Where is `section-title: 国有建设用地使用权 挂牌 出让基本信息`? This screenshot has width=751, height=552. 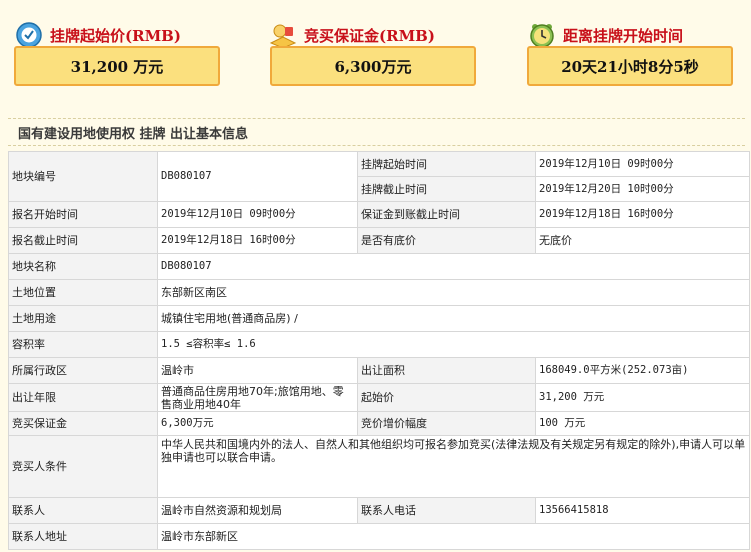
section-title: 国有建设用地使用权 挂牌 出让基本信息 is located at coordinates (376, 132).